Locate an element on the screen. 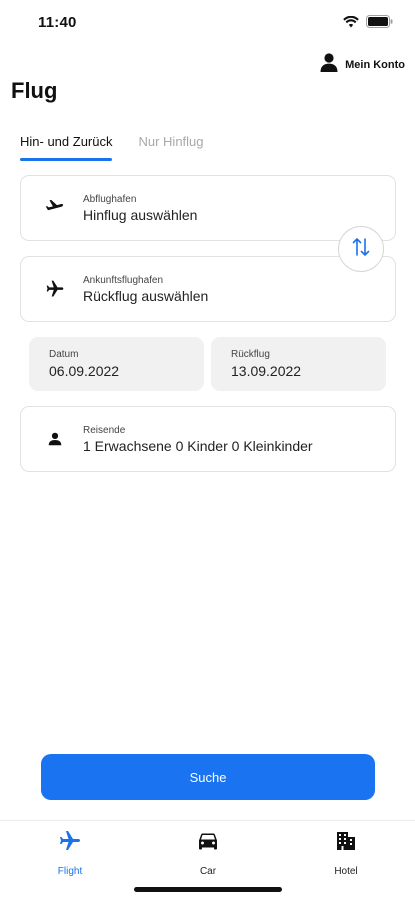 The image size is (415, 900). swap-airports-button is located at coordinates (361, 249).